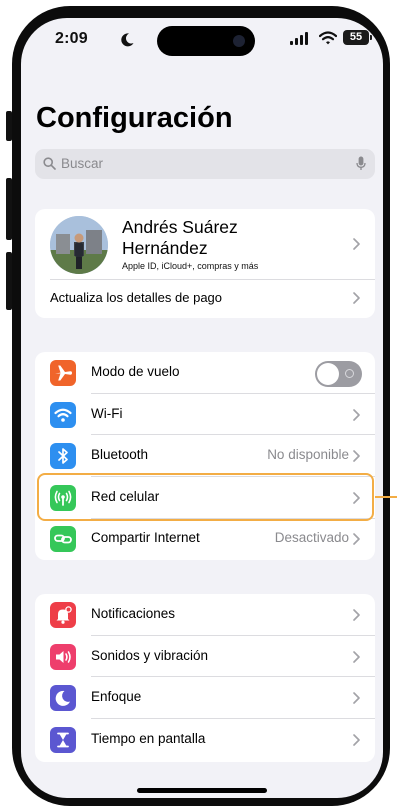  I want to click on status-bar: 2:09 55, so click(202, 40).